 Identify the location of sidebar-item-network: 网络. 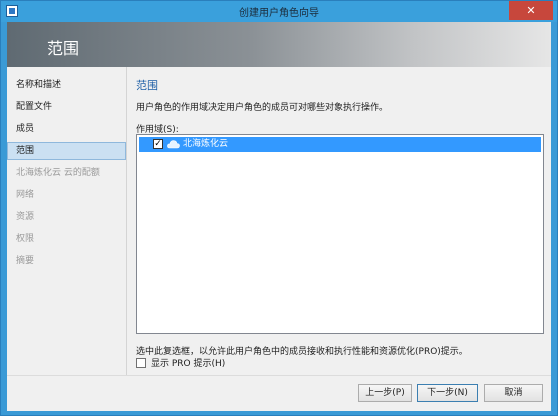
(25, 195).